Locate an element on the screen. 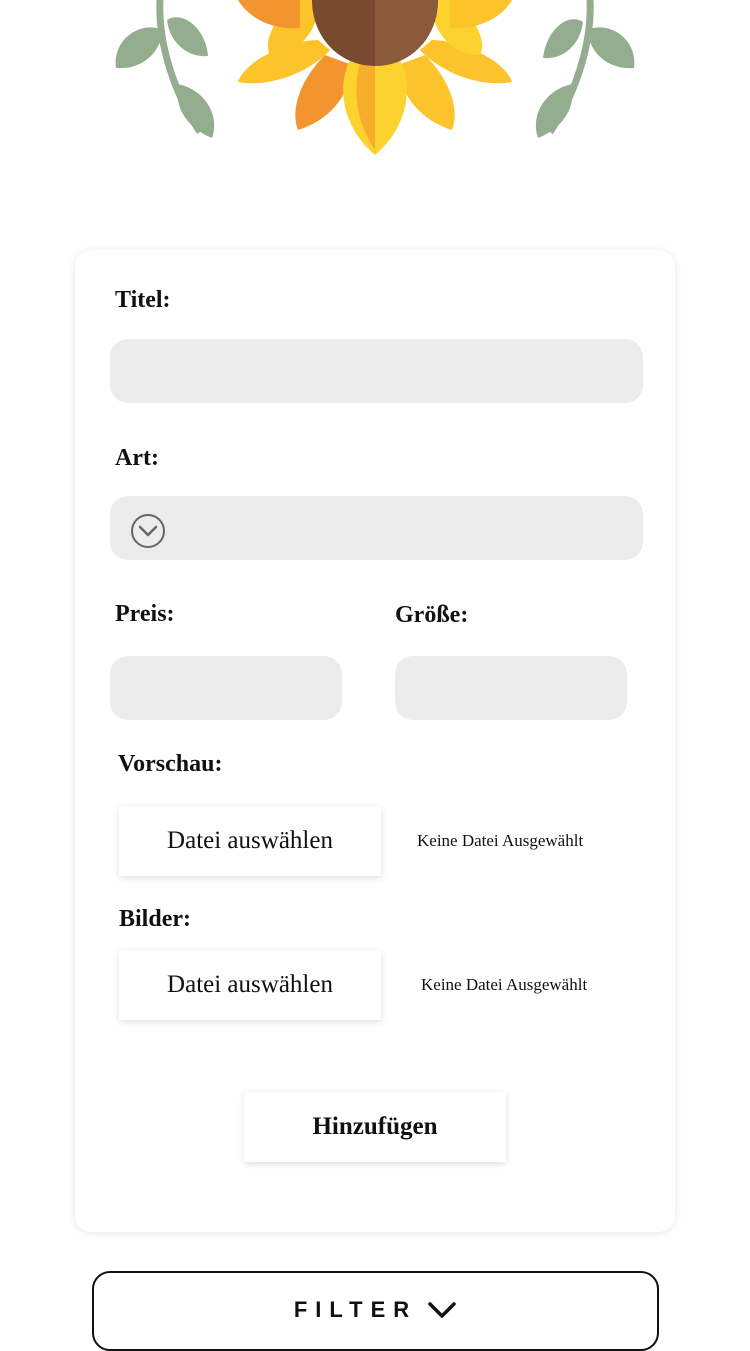 This screenshot has width=750, height=1351. right-leaf-branch is located at coordinates (585, 69).